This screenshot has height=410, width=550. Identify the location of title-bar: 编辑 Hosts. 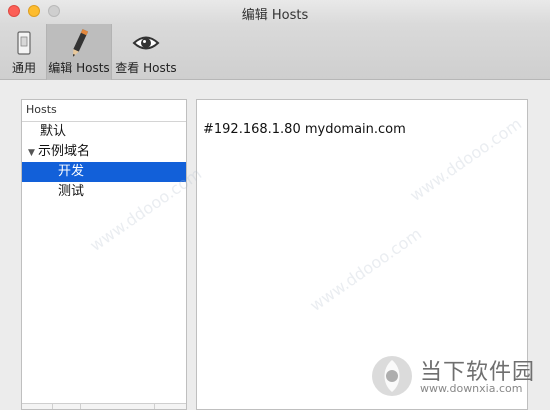
(275, 12).